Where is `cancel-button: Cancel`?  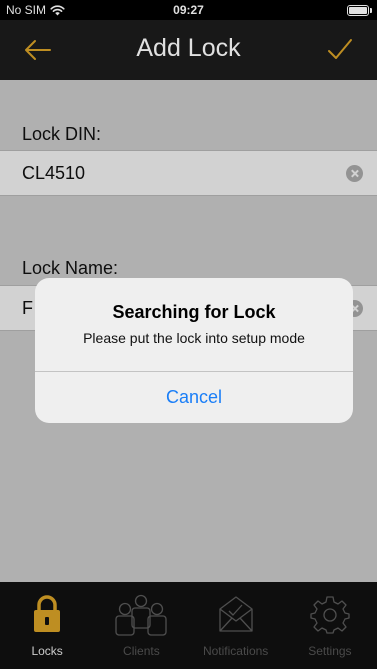
cancel-button: Cancel is located at coordinates (194, 397).